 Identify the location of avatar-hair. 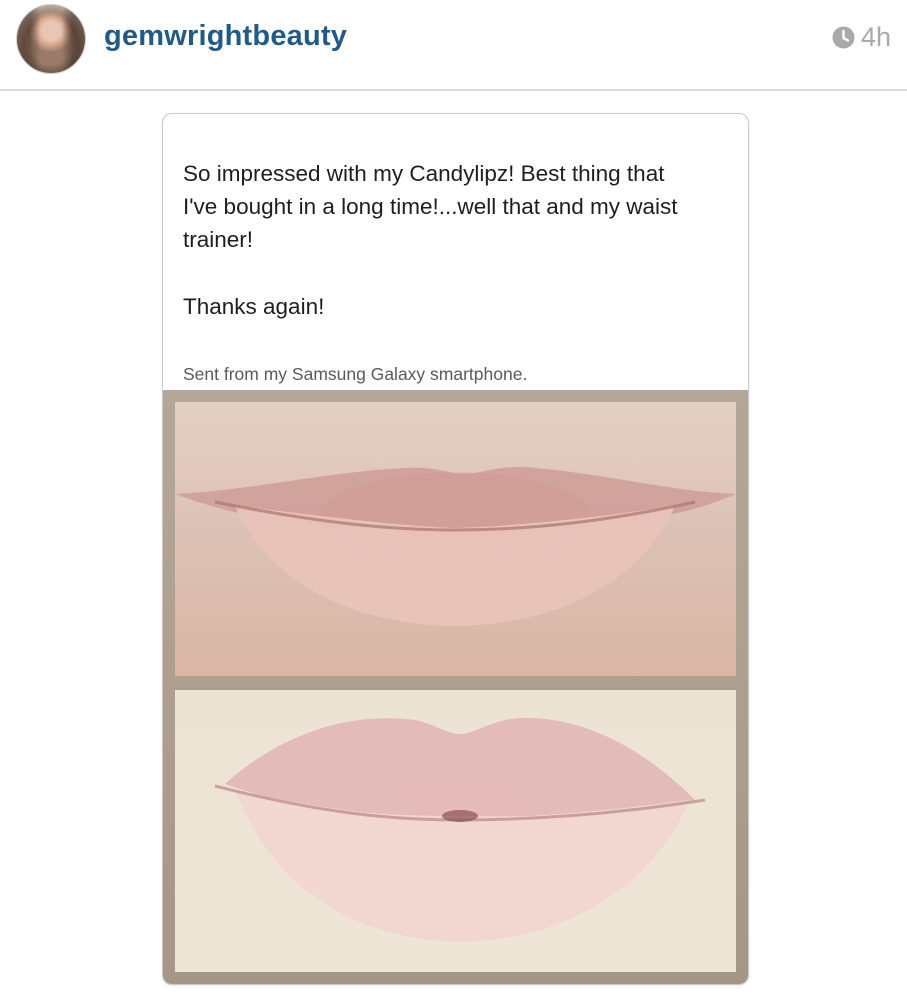
(51, 39).